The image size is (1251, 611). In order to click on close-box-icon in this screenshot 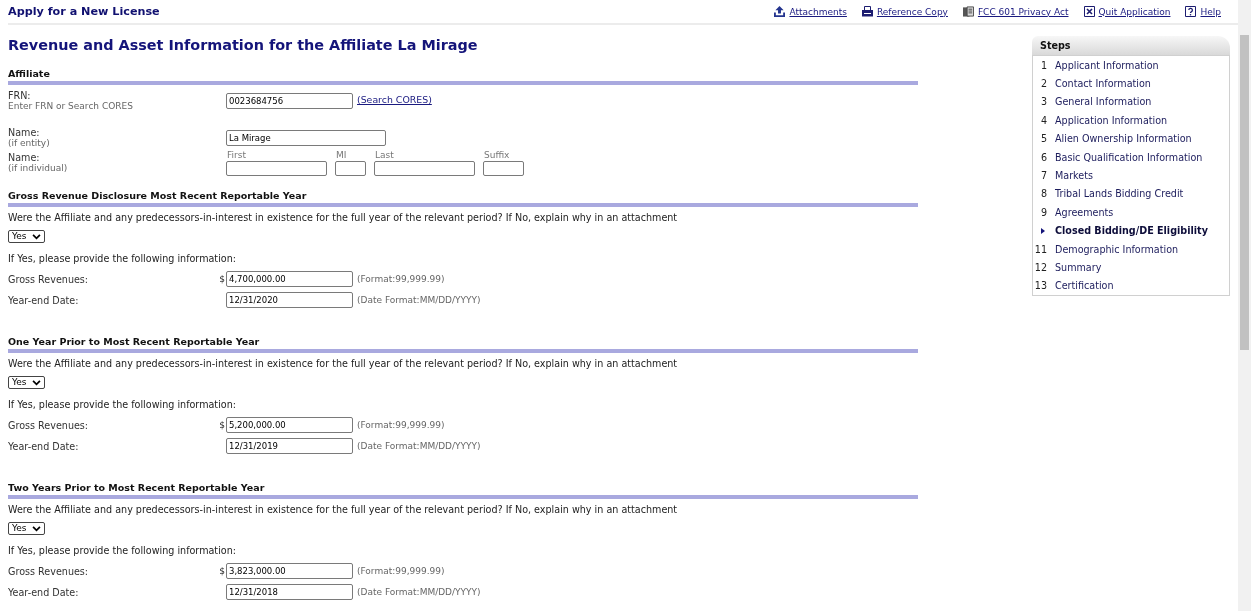, I will do `click(1089, 11)`.